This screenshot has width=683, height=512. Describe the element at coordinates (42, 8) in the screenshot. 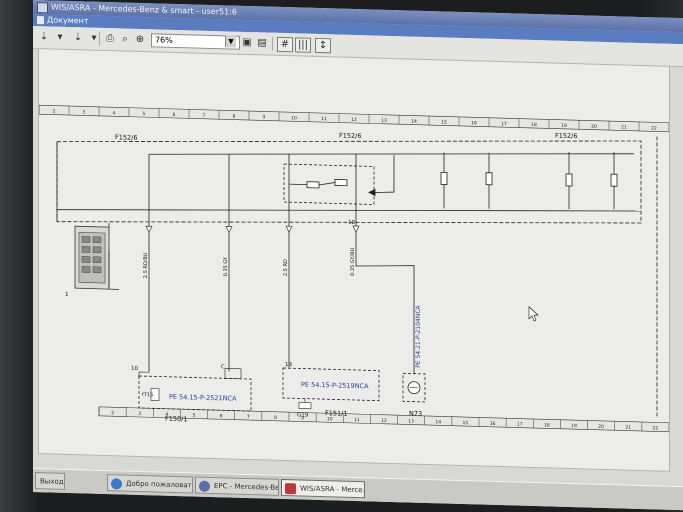

I see `app-icon` at that location.